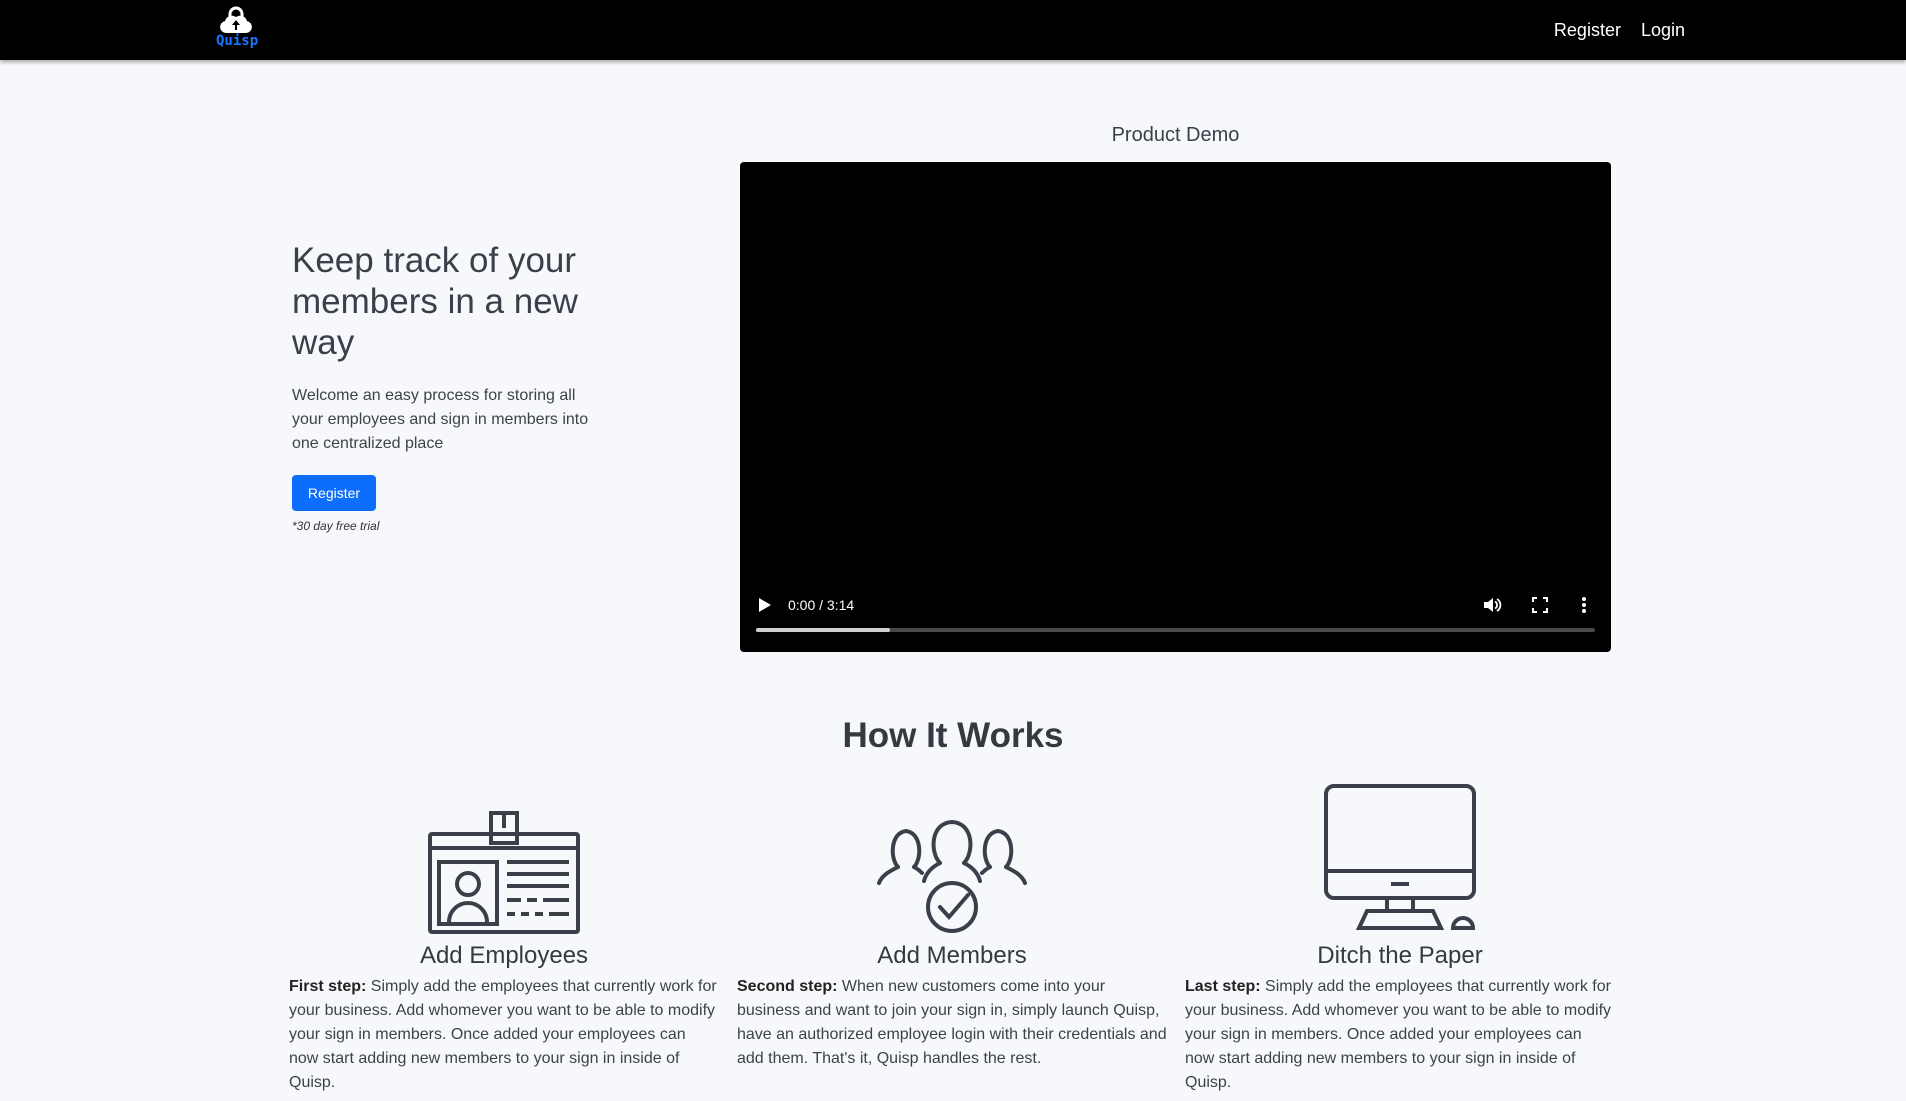  What do you see at coordinates (1663, 30) in the screenshot?
I see `nav-login-link: Login` at bounding box center [1663, 30].